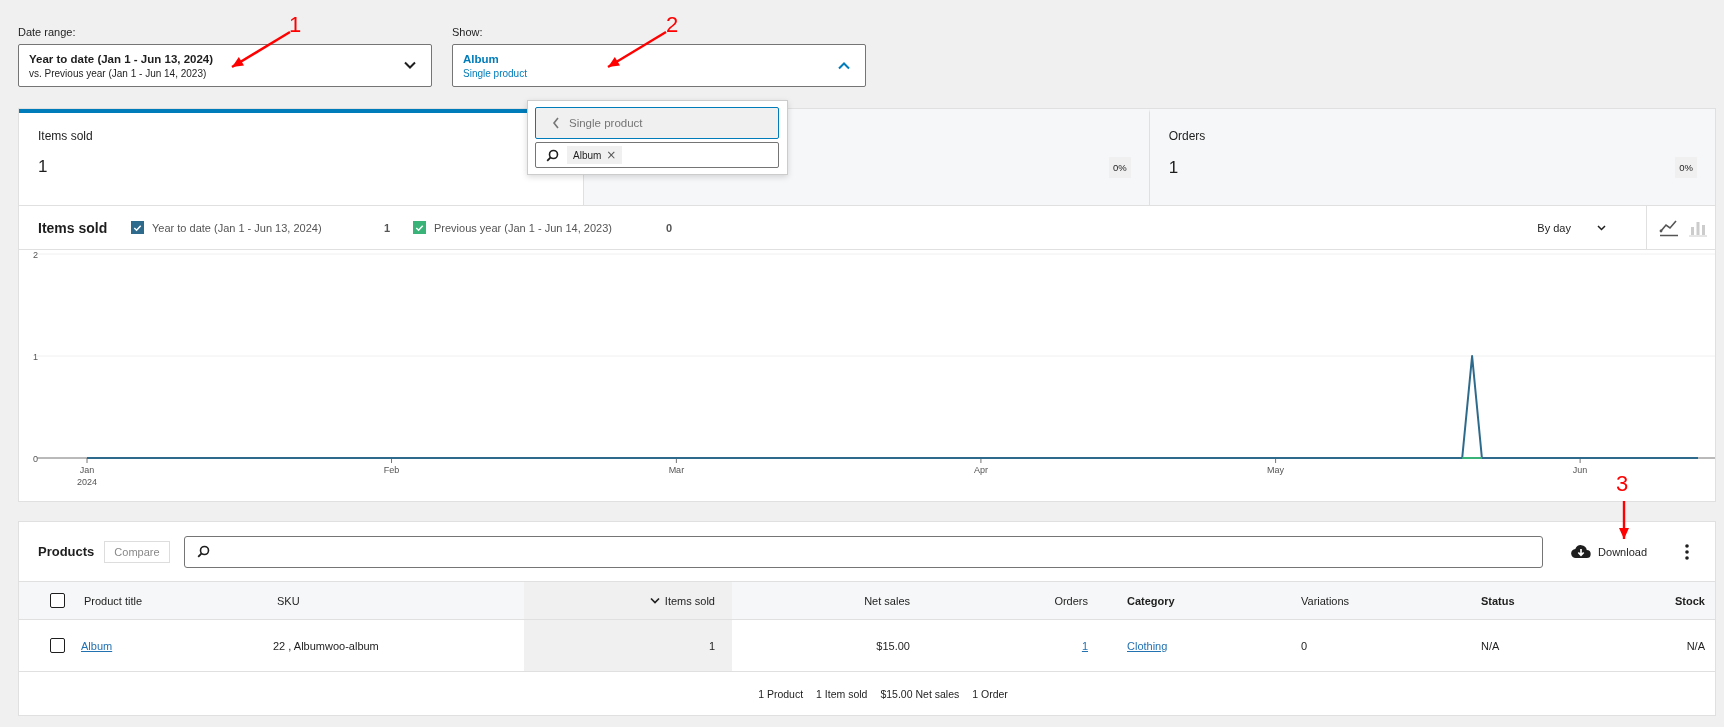  What do you see at coordinates (35, 459) in the screenshot?
I see `axis-label: 0` at bounding box center [35, 459].